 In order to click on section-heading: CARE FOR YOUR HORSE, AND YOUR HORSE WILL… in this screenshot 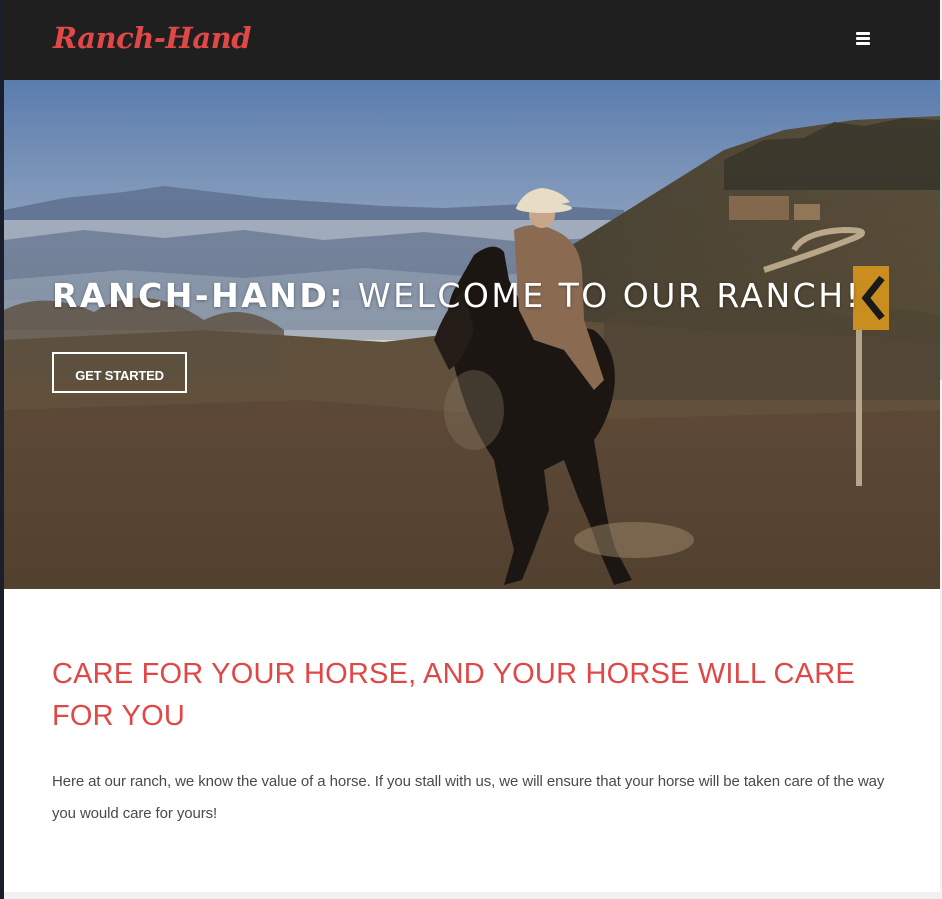, I will do `click(453, 695)`.